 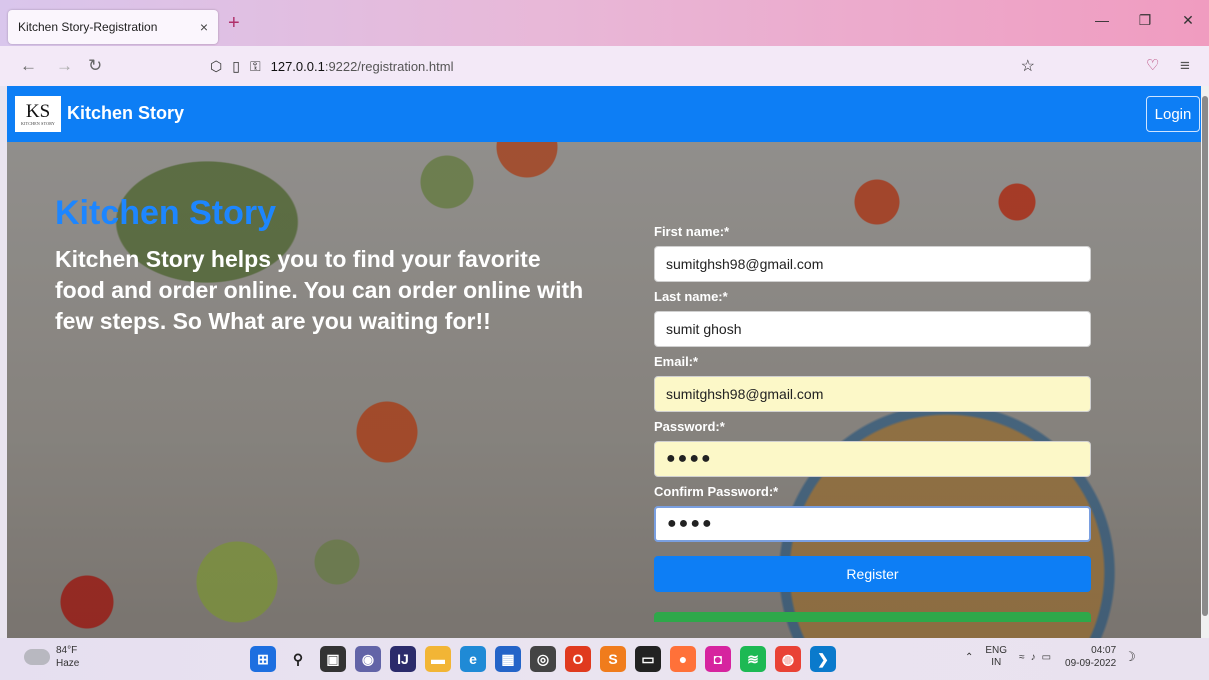 I want to click on windows-start-icon: ⊞, so click(x=263, y=659).